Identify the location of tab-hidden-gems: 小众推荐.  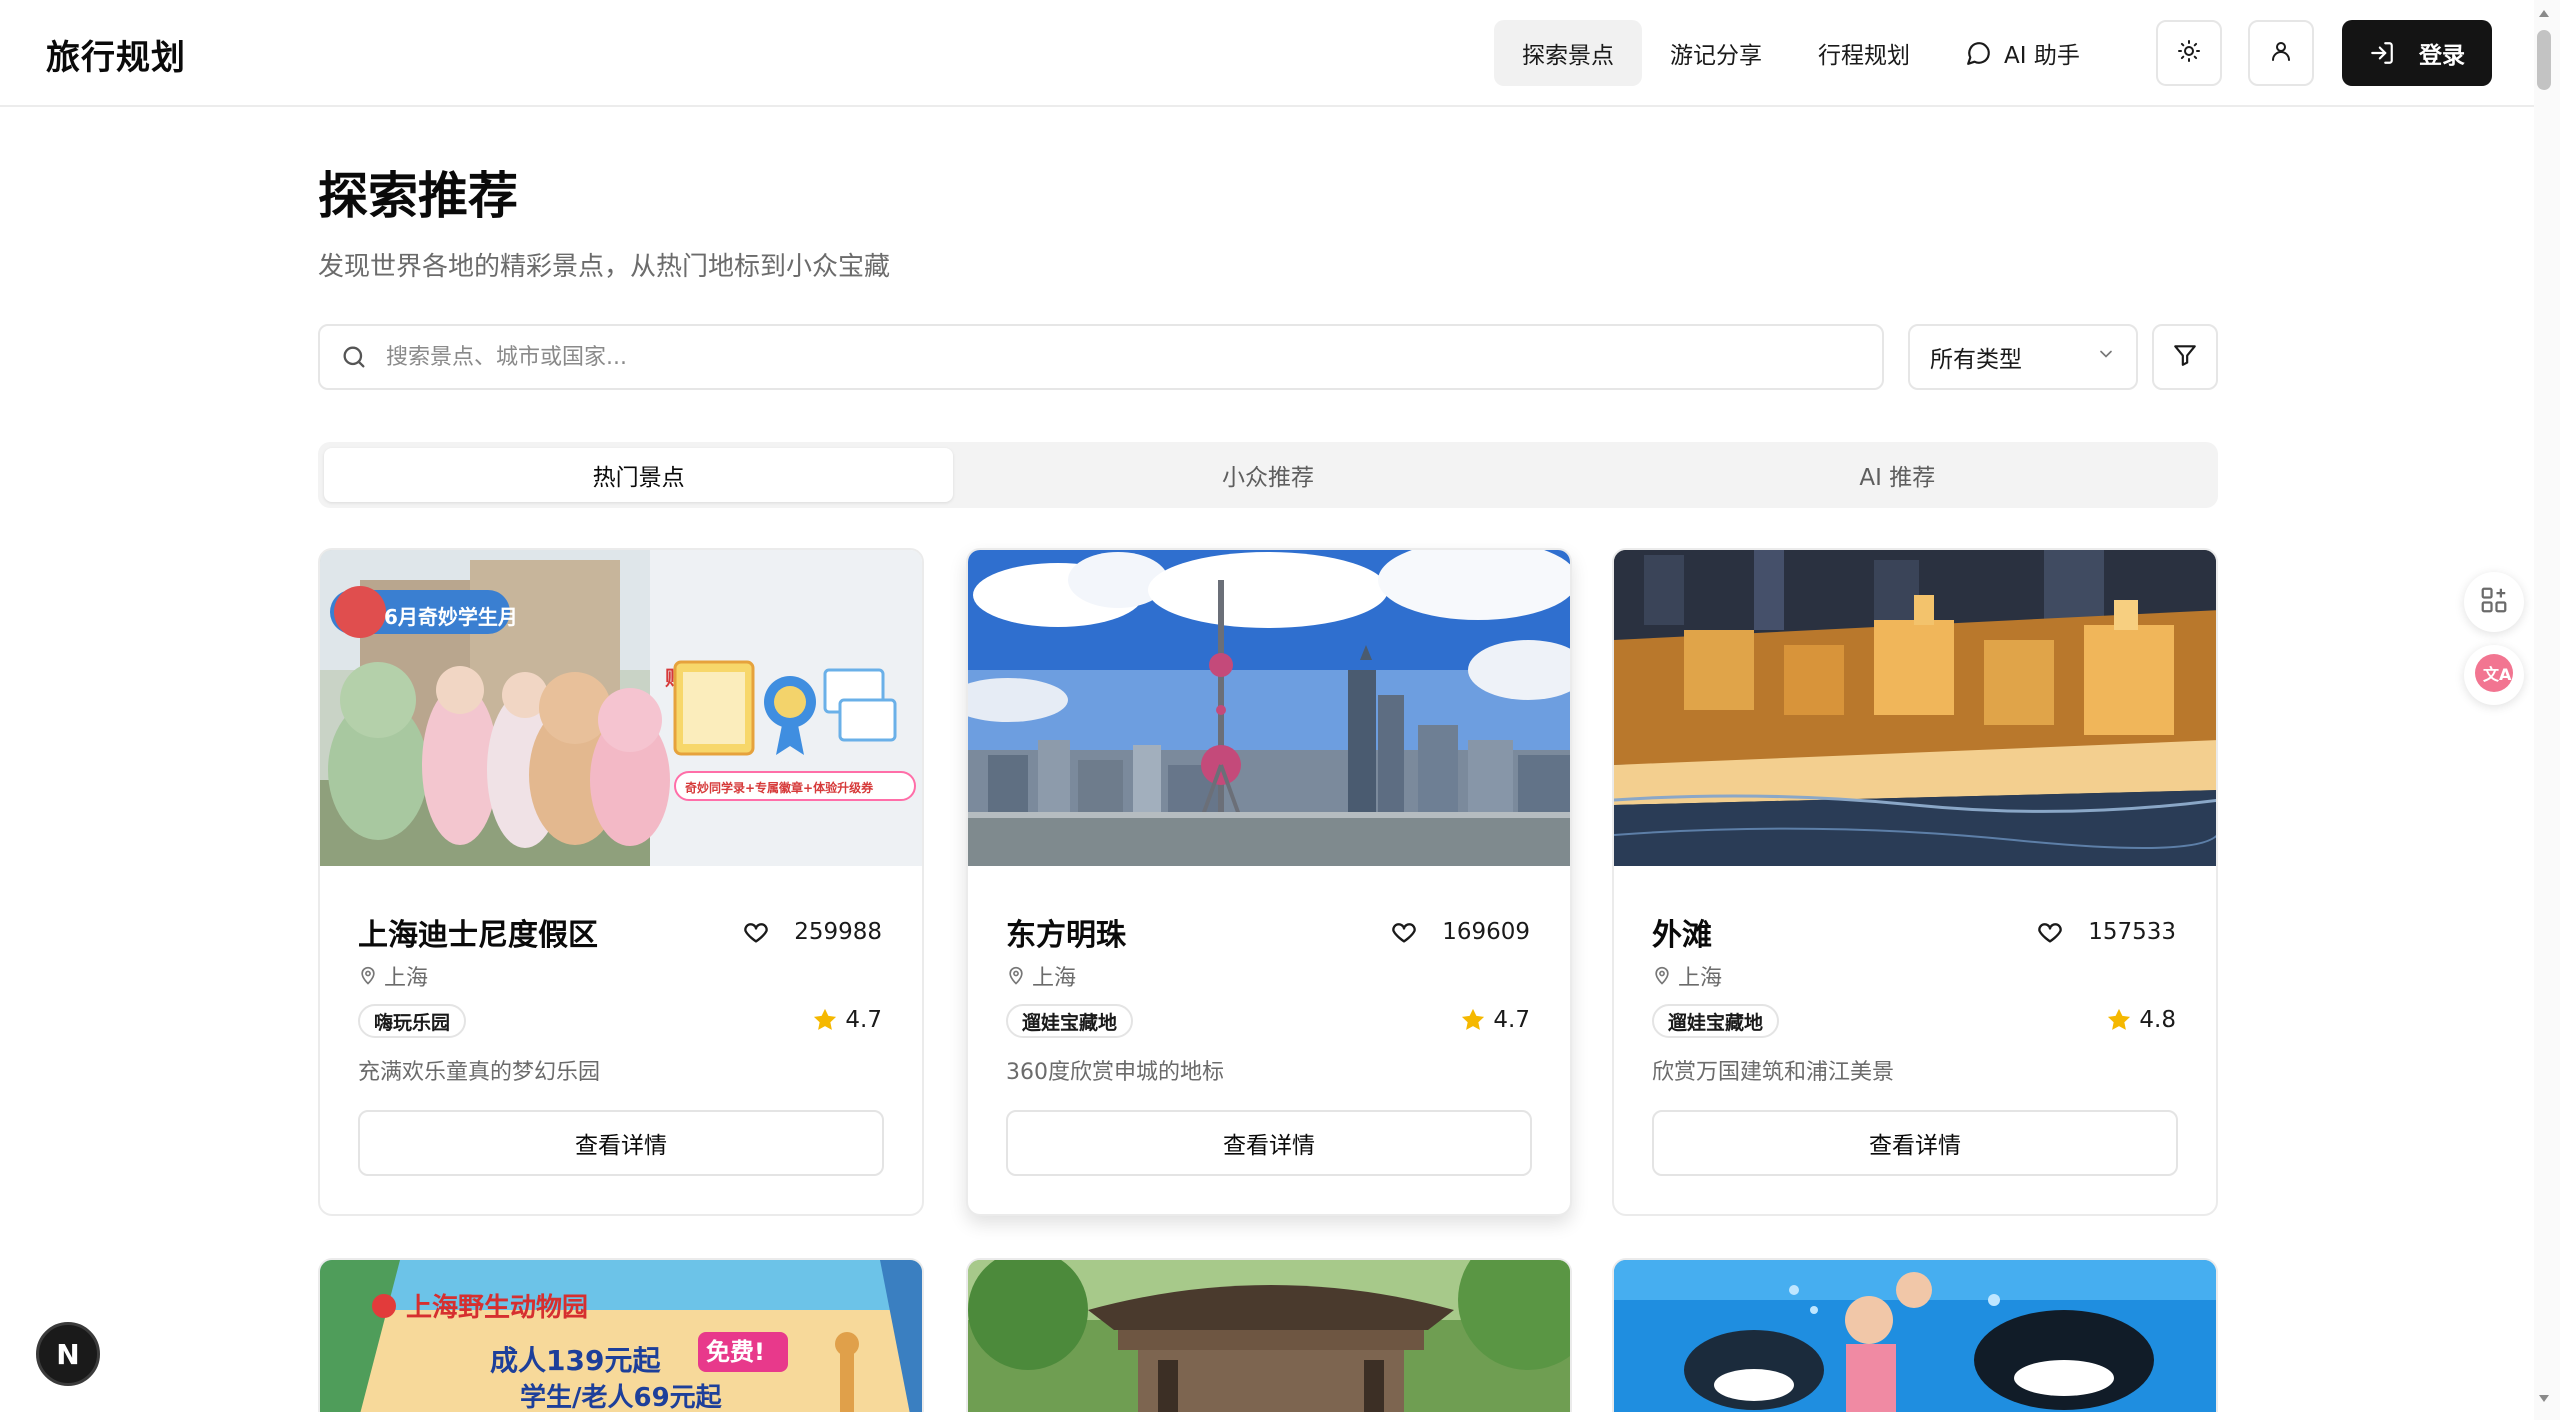
(1267, 475).